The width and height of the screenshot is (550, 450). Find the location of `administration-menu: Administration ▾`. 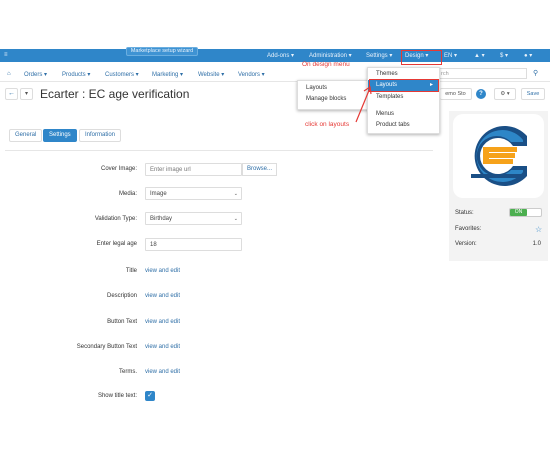

administration-menu: Administration ▾ is located at coordinates (330, 55).